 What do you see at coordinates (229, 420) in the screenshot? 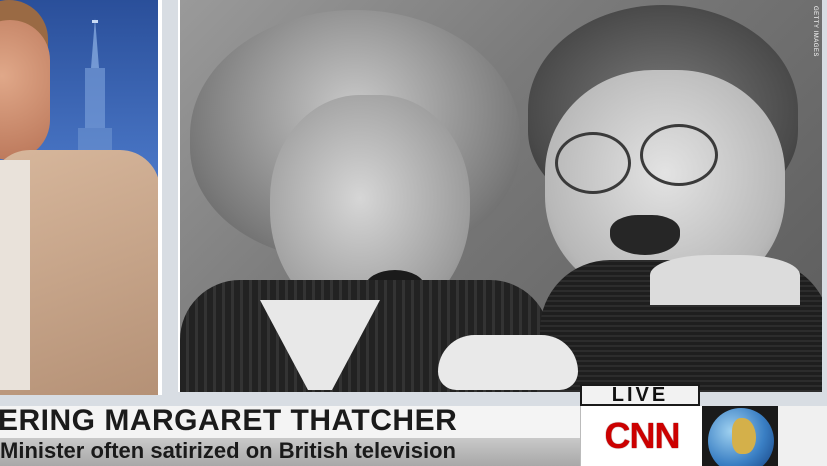
I see `headline-text: ERING MARGARET THATCHER` at bounding box center [229, 420].